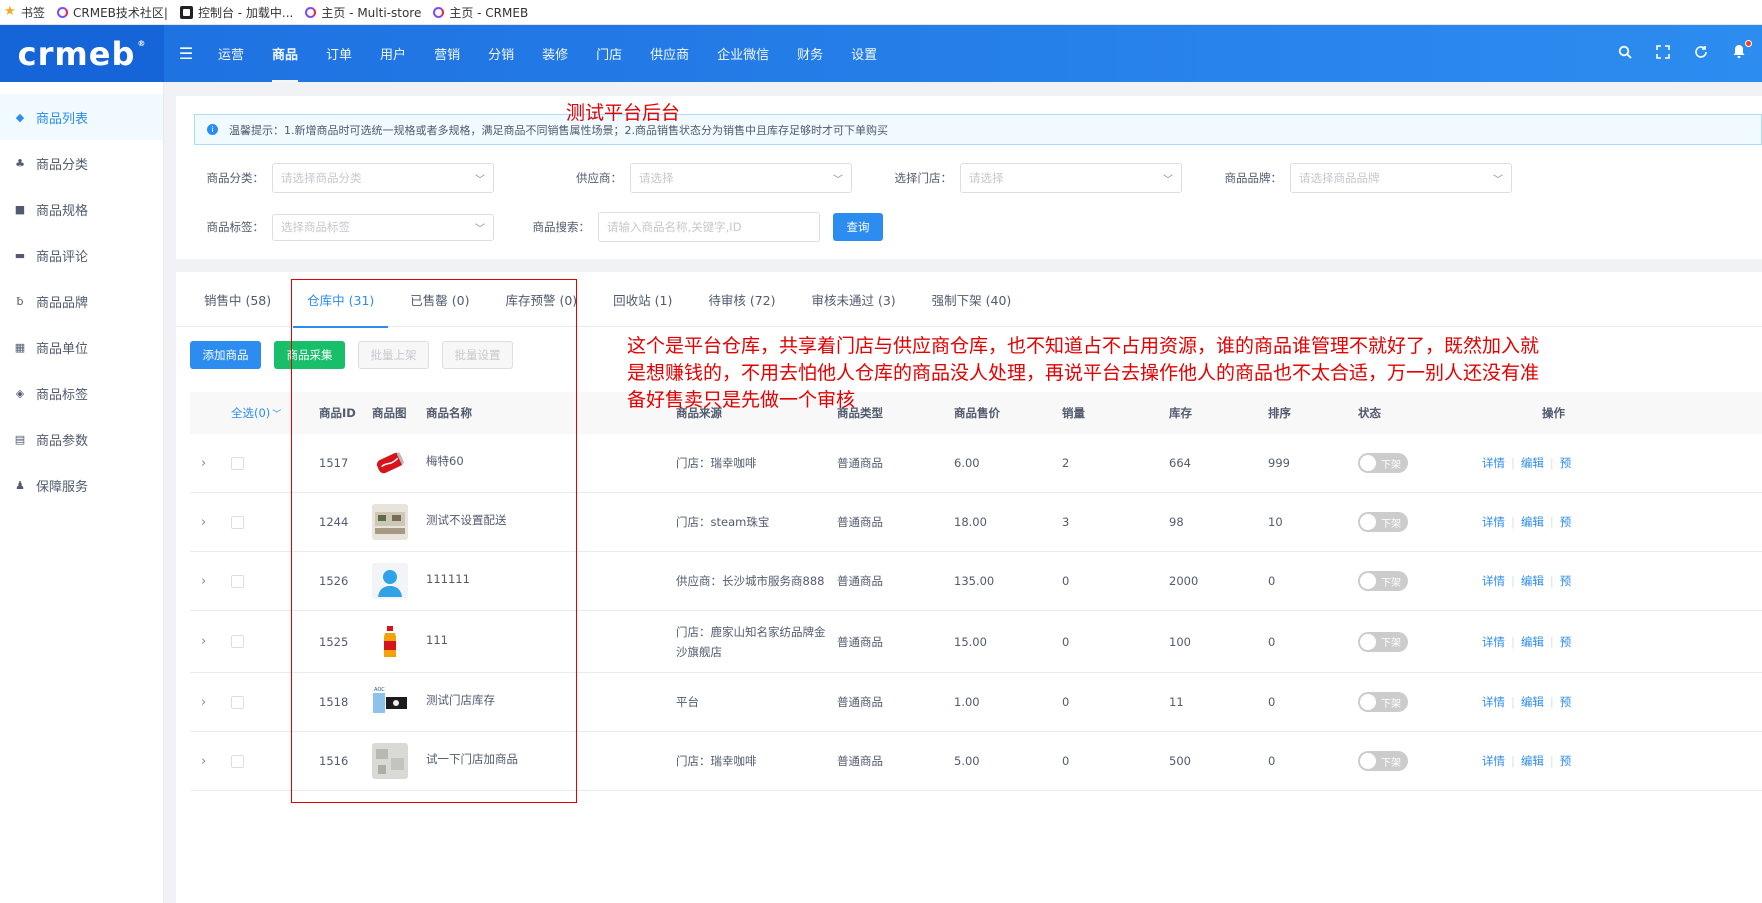  Describe the element at coordinates (709, 227) in the screenshot. I see `search-input: 请输入商品名称,关键字,ID` at that location.